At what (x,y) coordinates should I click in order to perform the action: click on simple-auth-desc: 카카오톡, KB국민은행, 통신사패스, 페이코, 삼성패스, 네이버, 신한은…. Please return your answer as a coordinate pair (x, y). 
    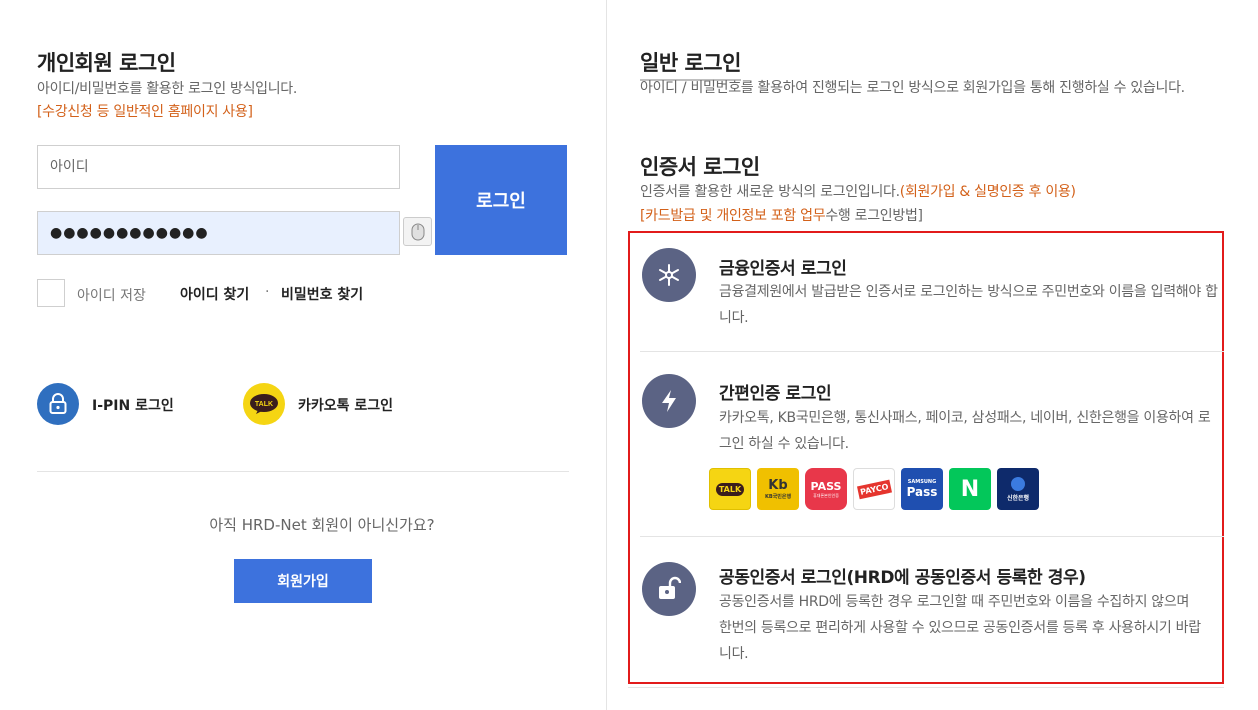
    Looking at the image, I should click on (965, 431).